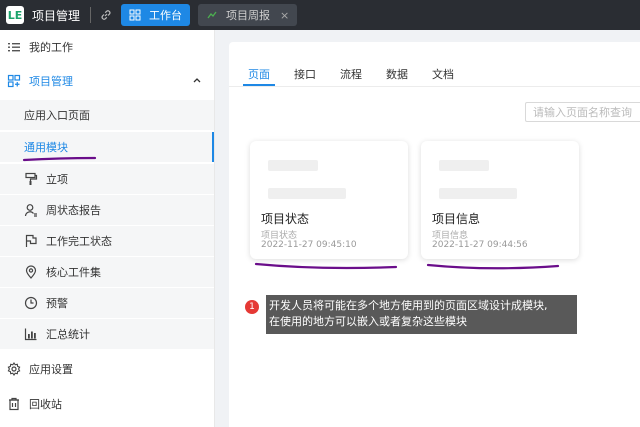 This screenshot has height=427, width=640. Describe the element at coordinates (31, 303) in the screenshot. I see `clock-icon` at that location.